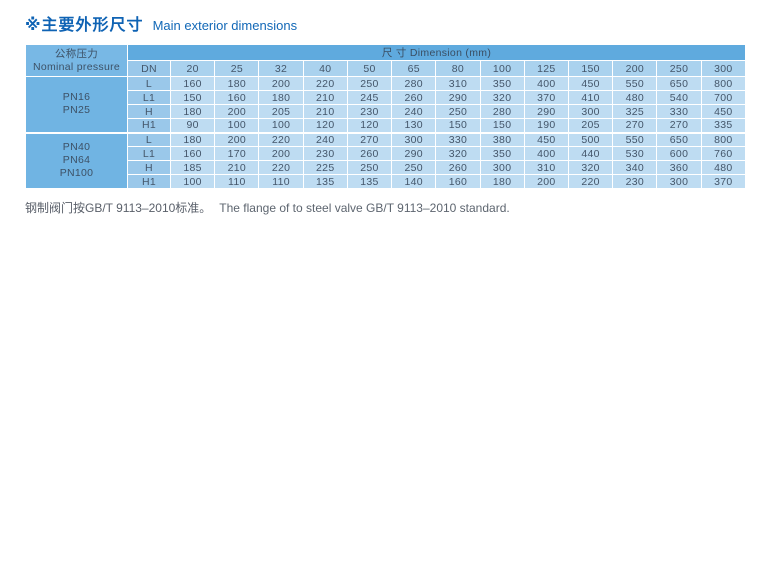 The image size is (778, 588). I want to click on table-cell: 130, so click(414, 125).